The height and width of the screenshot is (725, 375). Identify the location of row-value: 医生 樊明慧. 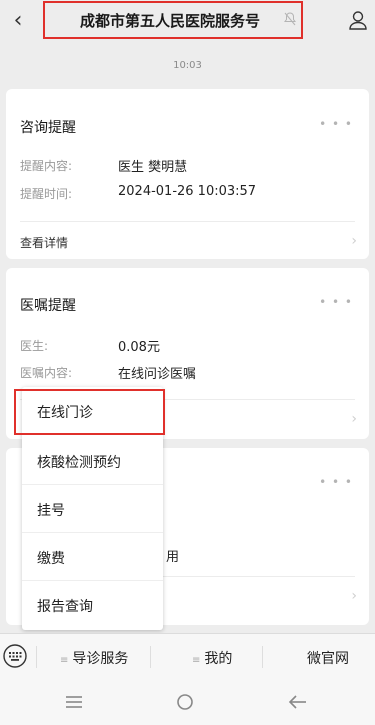
(153, 167).